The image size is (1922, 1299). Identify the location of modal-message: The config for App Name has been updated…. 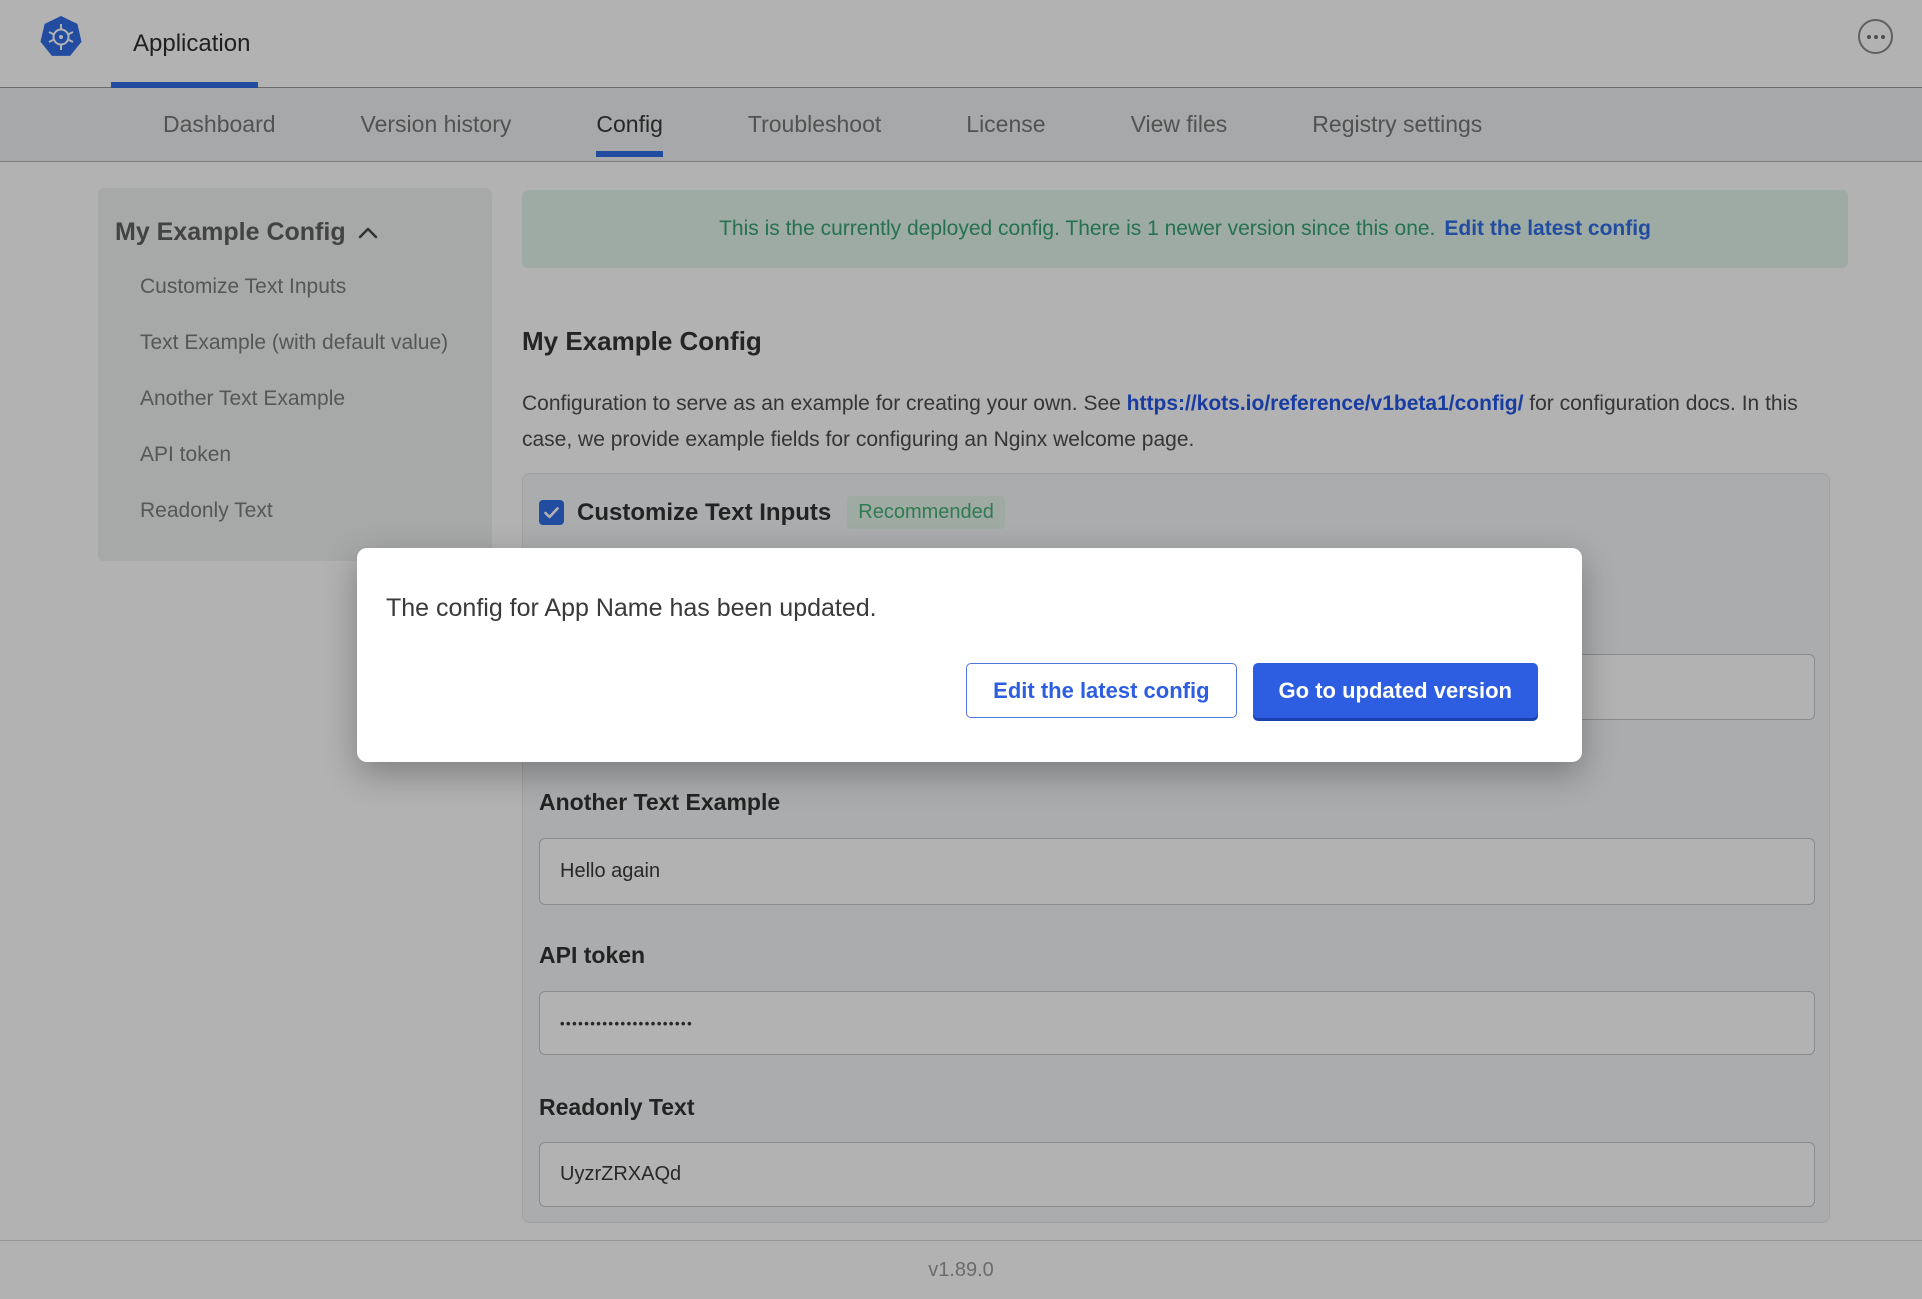
(631, 608).